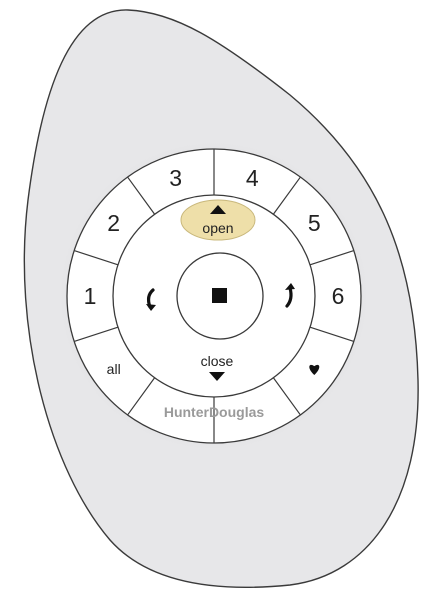 The width and height of the screenshot is (431, 597). I want to click on stop-button, so click(220, 296).